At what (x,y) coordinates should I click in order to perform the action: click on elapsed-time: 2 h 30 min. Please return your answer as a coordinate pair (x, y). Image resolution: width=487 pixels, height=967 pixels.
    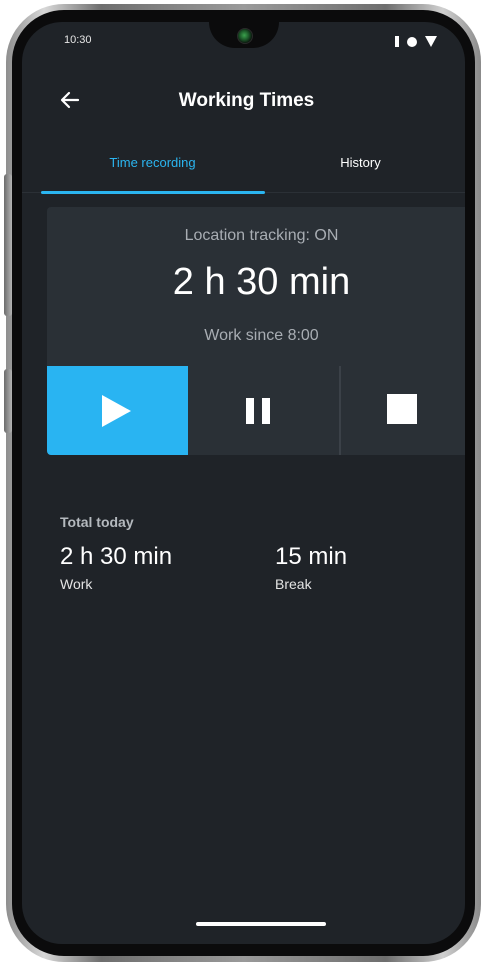
    Looking at the image, I should click on (261, 282).